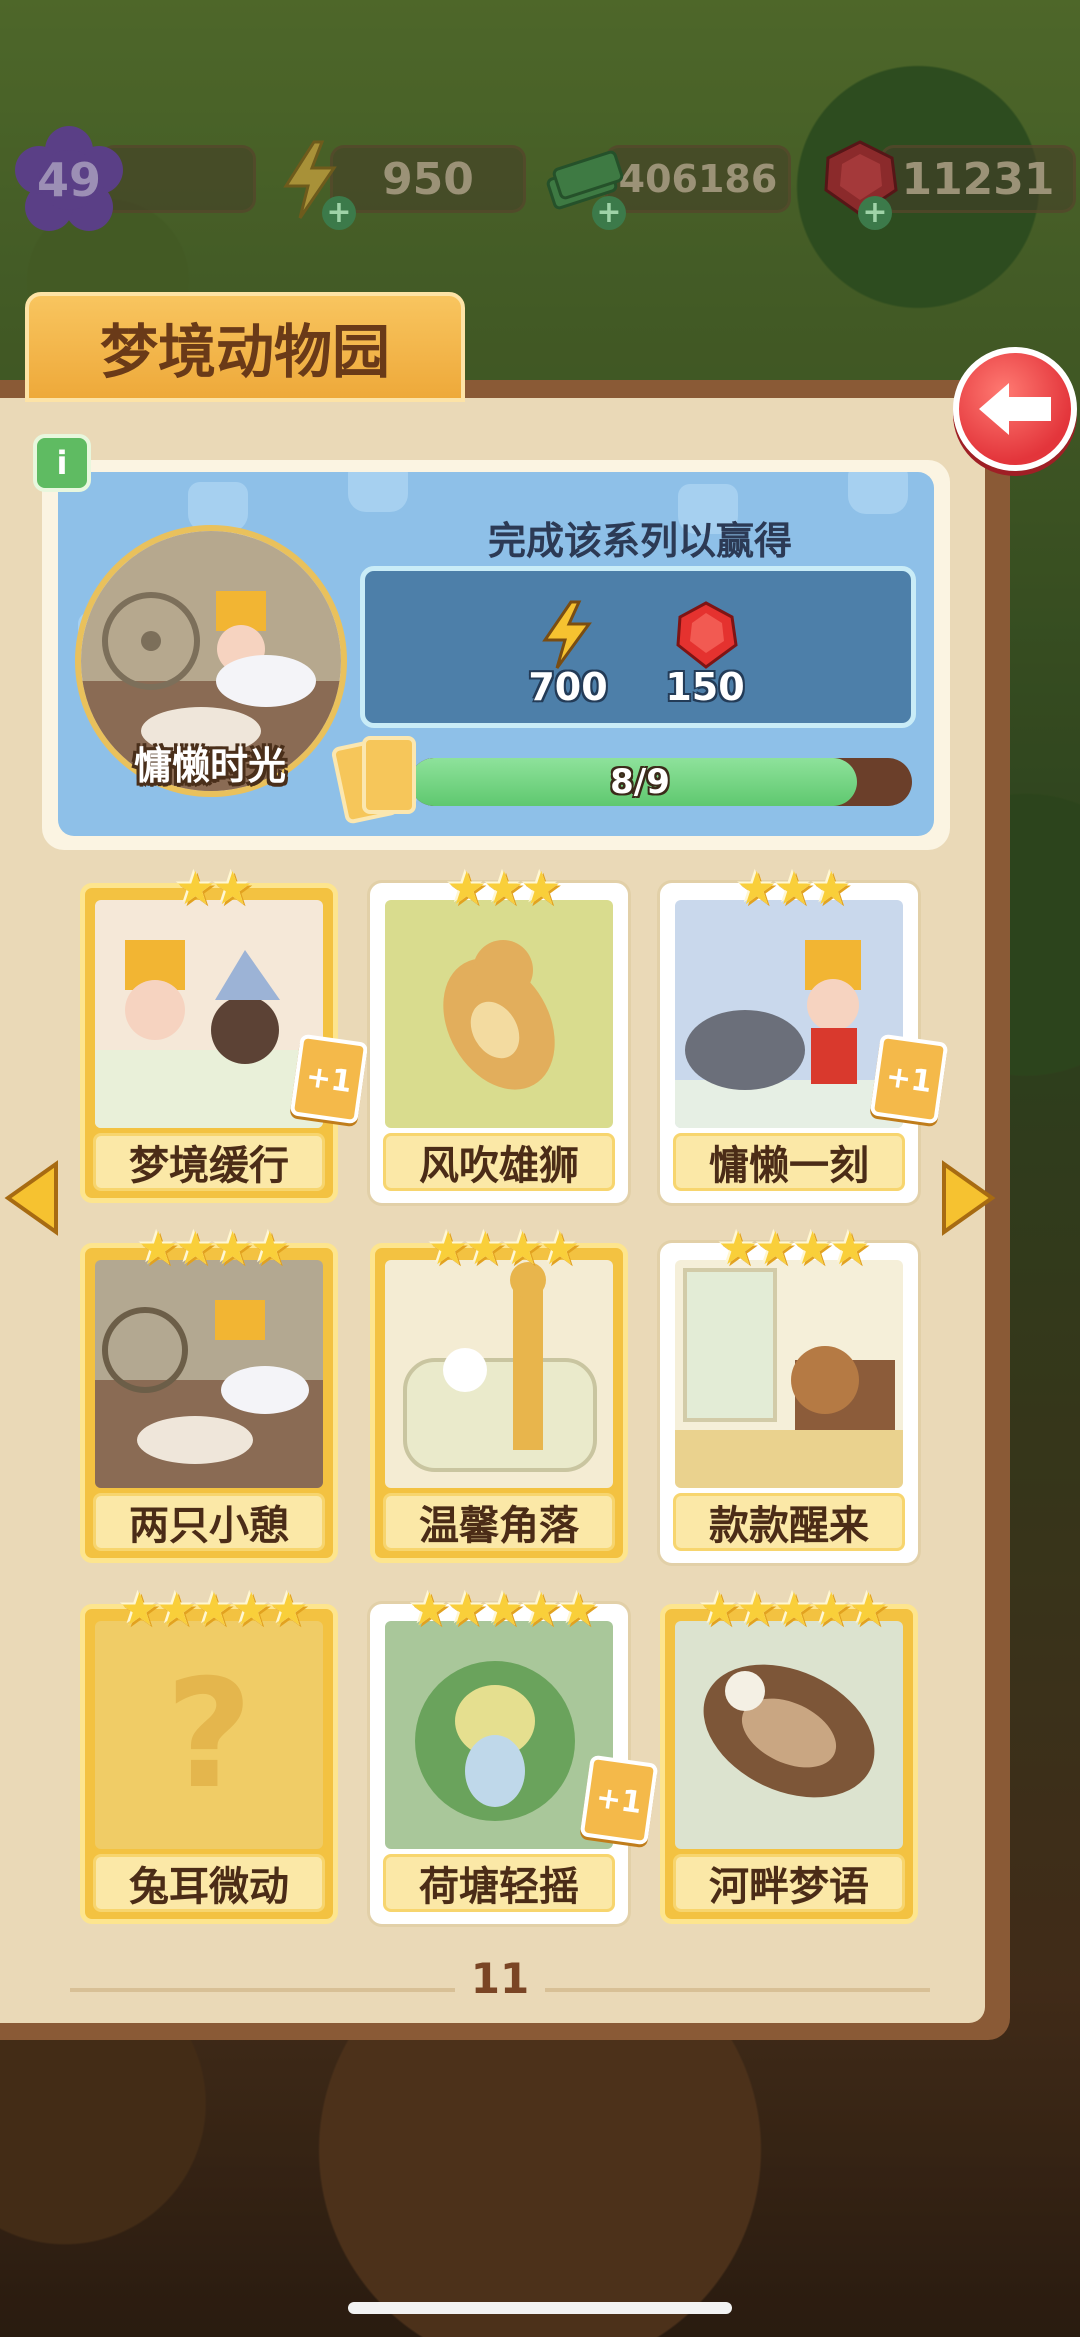  Describe the element at coordinates (706, 635) in the screenshot. I see `ruby-icon` at that location.